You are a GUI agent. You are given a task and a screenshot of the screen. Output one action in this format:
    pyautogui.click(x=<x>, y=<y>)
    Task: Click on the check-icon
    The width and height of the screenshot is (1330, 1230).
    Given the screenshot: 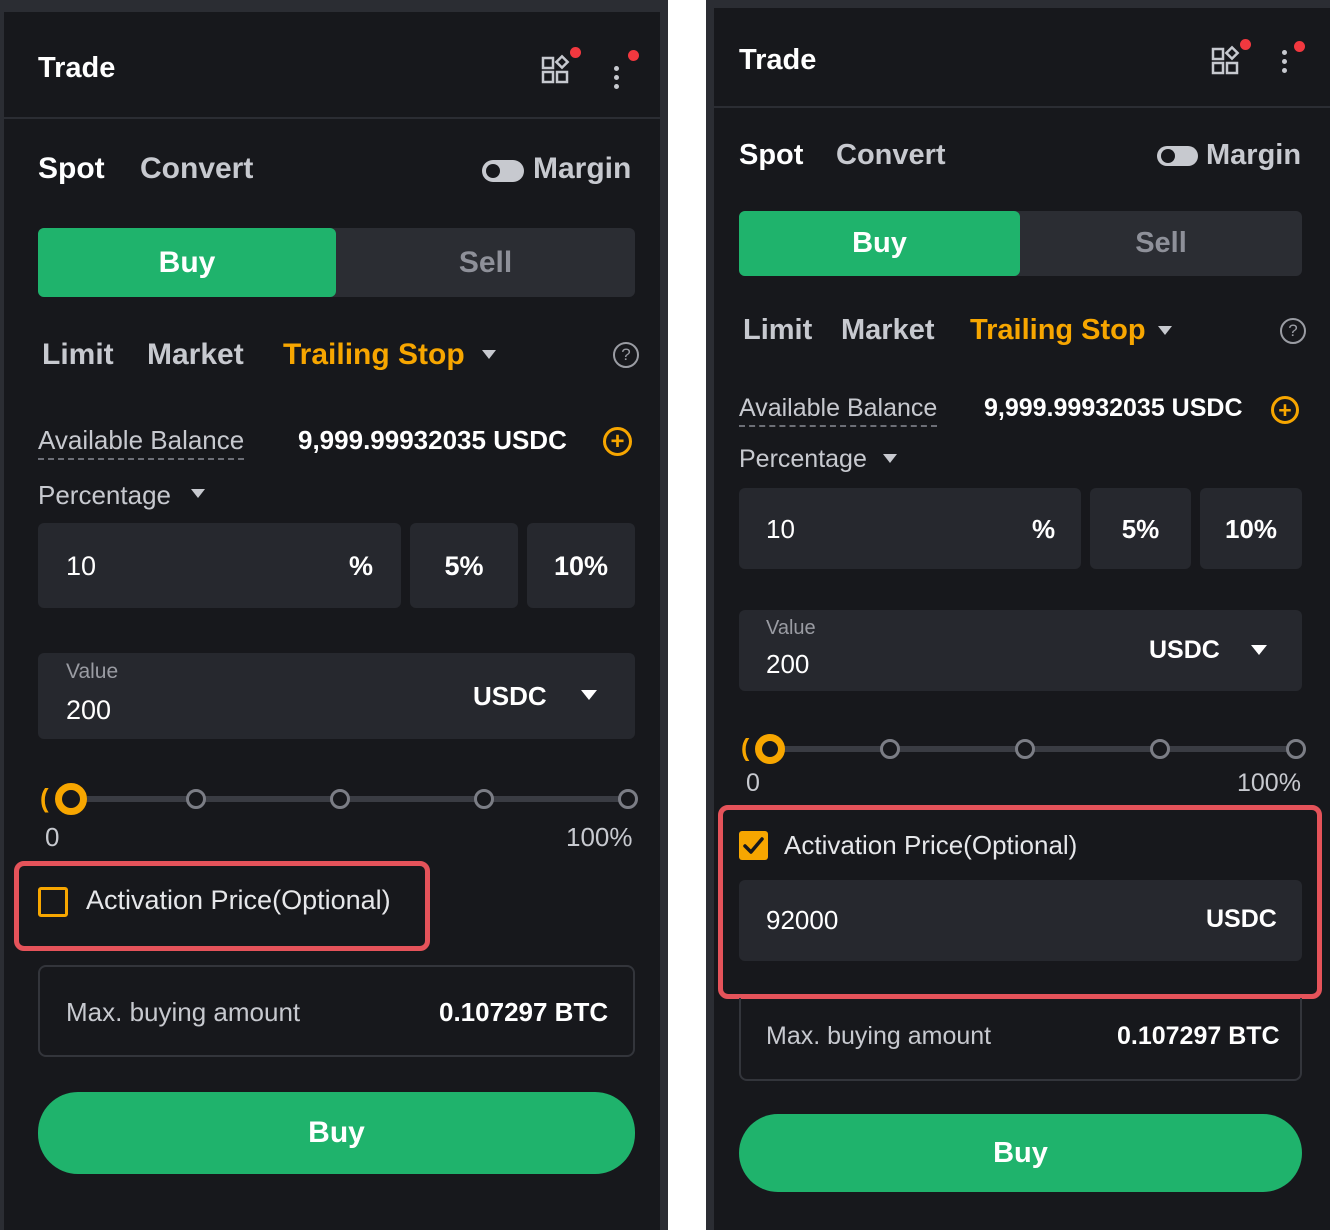 What is the action you would take?
    pyautogui.click(x=753, y=845)
    